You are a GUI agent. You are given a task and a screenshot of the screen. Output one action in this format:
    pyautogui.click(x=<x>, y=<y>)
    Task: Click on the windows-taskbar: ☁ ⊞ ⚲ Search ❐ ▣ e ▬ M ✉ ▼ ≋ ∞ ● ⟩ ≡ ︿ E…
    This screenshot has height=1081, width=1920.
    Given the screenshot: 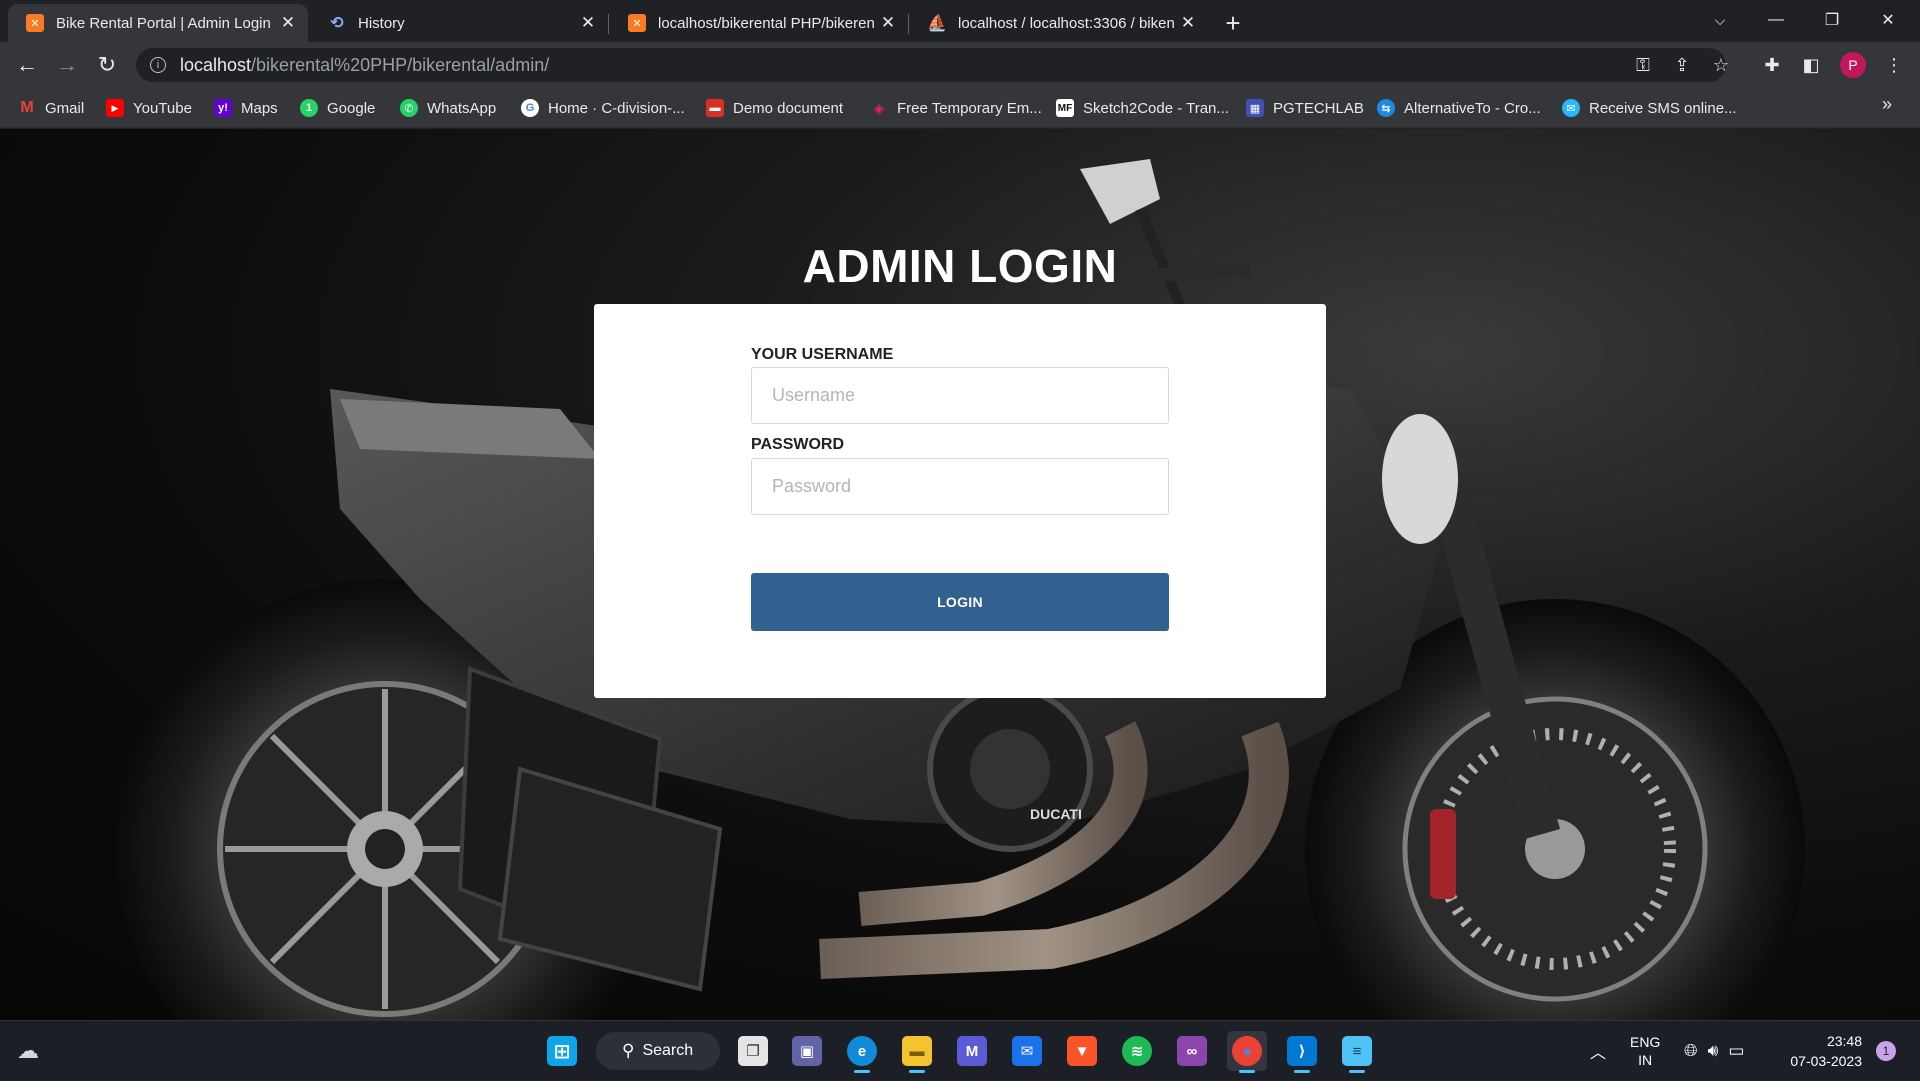 What is the action you would take?
    pyautogui.click(x=960, y=1050)
    